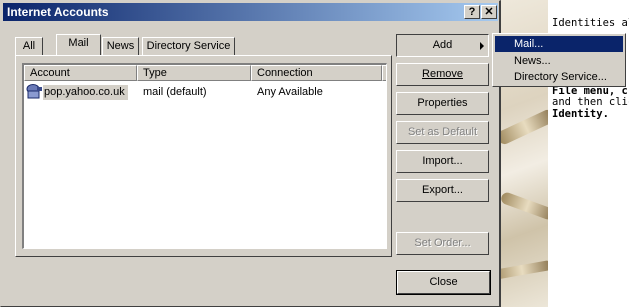 The image size is (629, 307). I want to click on button-label: Close, so click(443, 282).